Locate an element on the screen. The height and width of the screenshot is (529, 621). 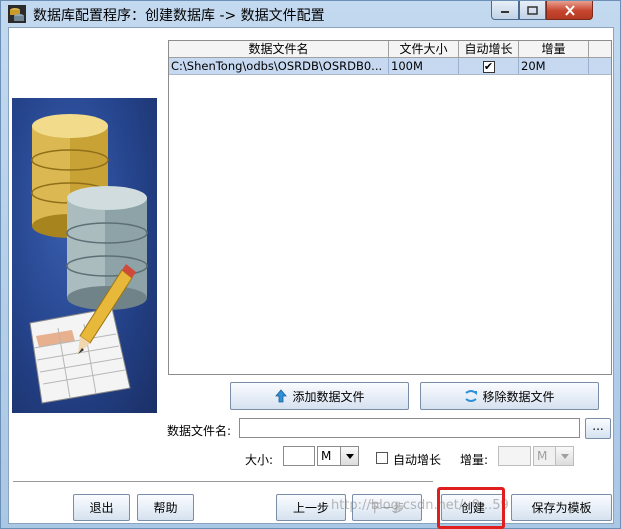
increment-unit-select: M is located at coordinates (553, 456).